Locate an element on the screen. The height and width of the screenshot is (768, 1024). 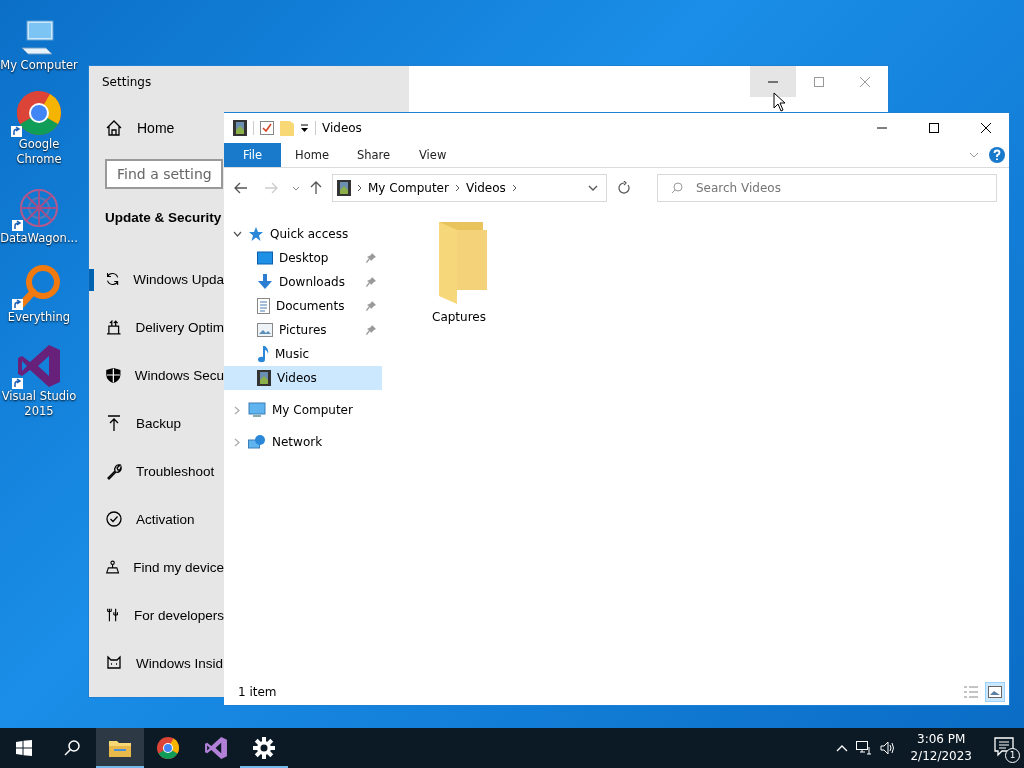
taskbar-app-button is located at coordinates (120, 748).